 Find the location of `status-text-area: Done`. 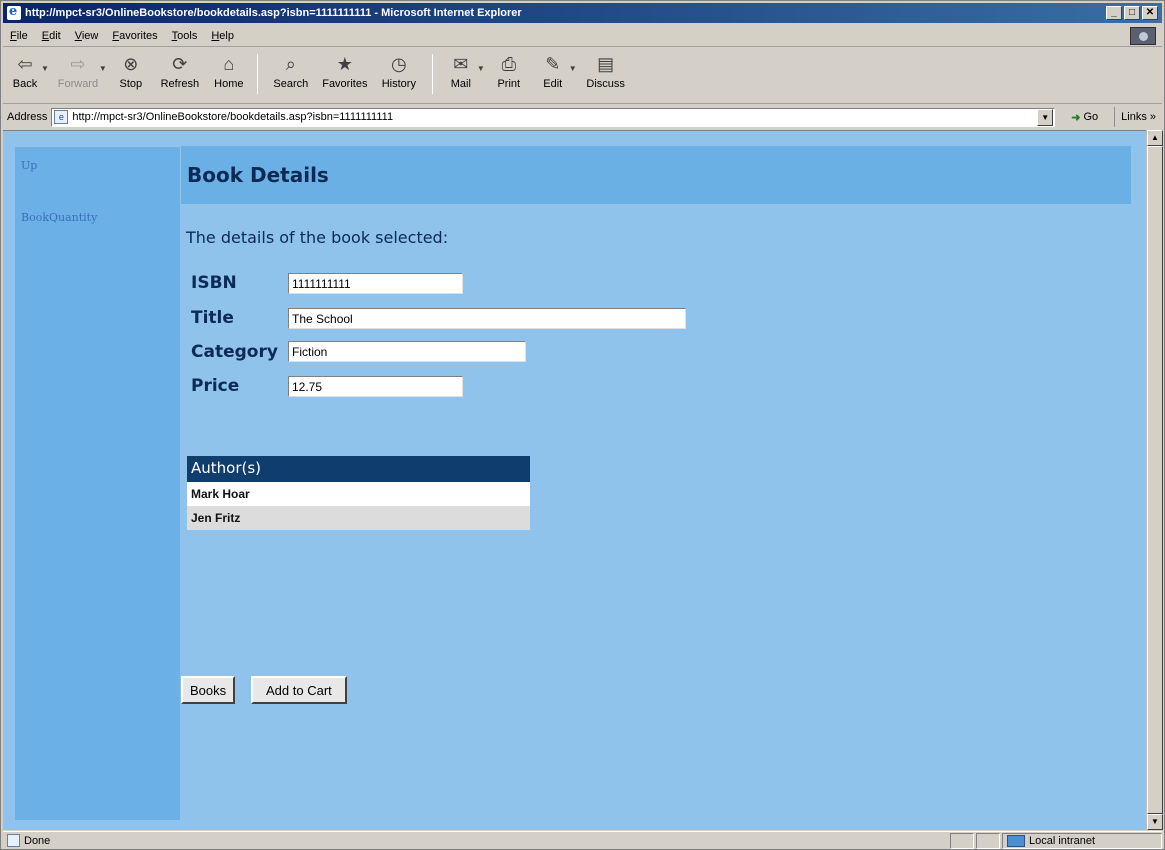

status-text-area: Done is located at coordinates (475, 840).